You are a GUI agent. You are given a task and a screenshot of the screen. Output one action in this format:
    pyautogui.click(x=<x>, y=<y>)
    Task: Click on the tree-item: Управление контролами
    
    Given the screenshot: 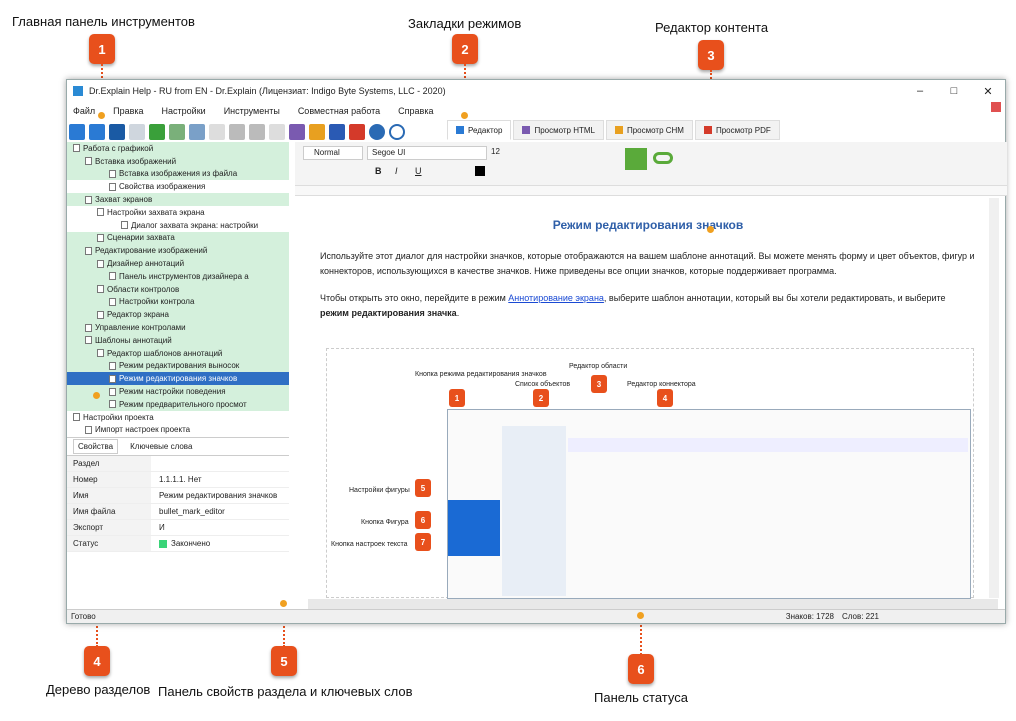 What is the action you would take?
    pyautogui.click(x=178, y=327)
    